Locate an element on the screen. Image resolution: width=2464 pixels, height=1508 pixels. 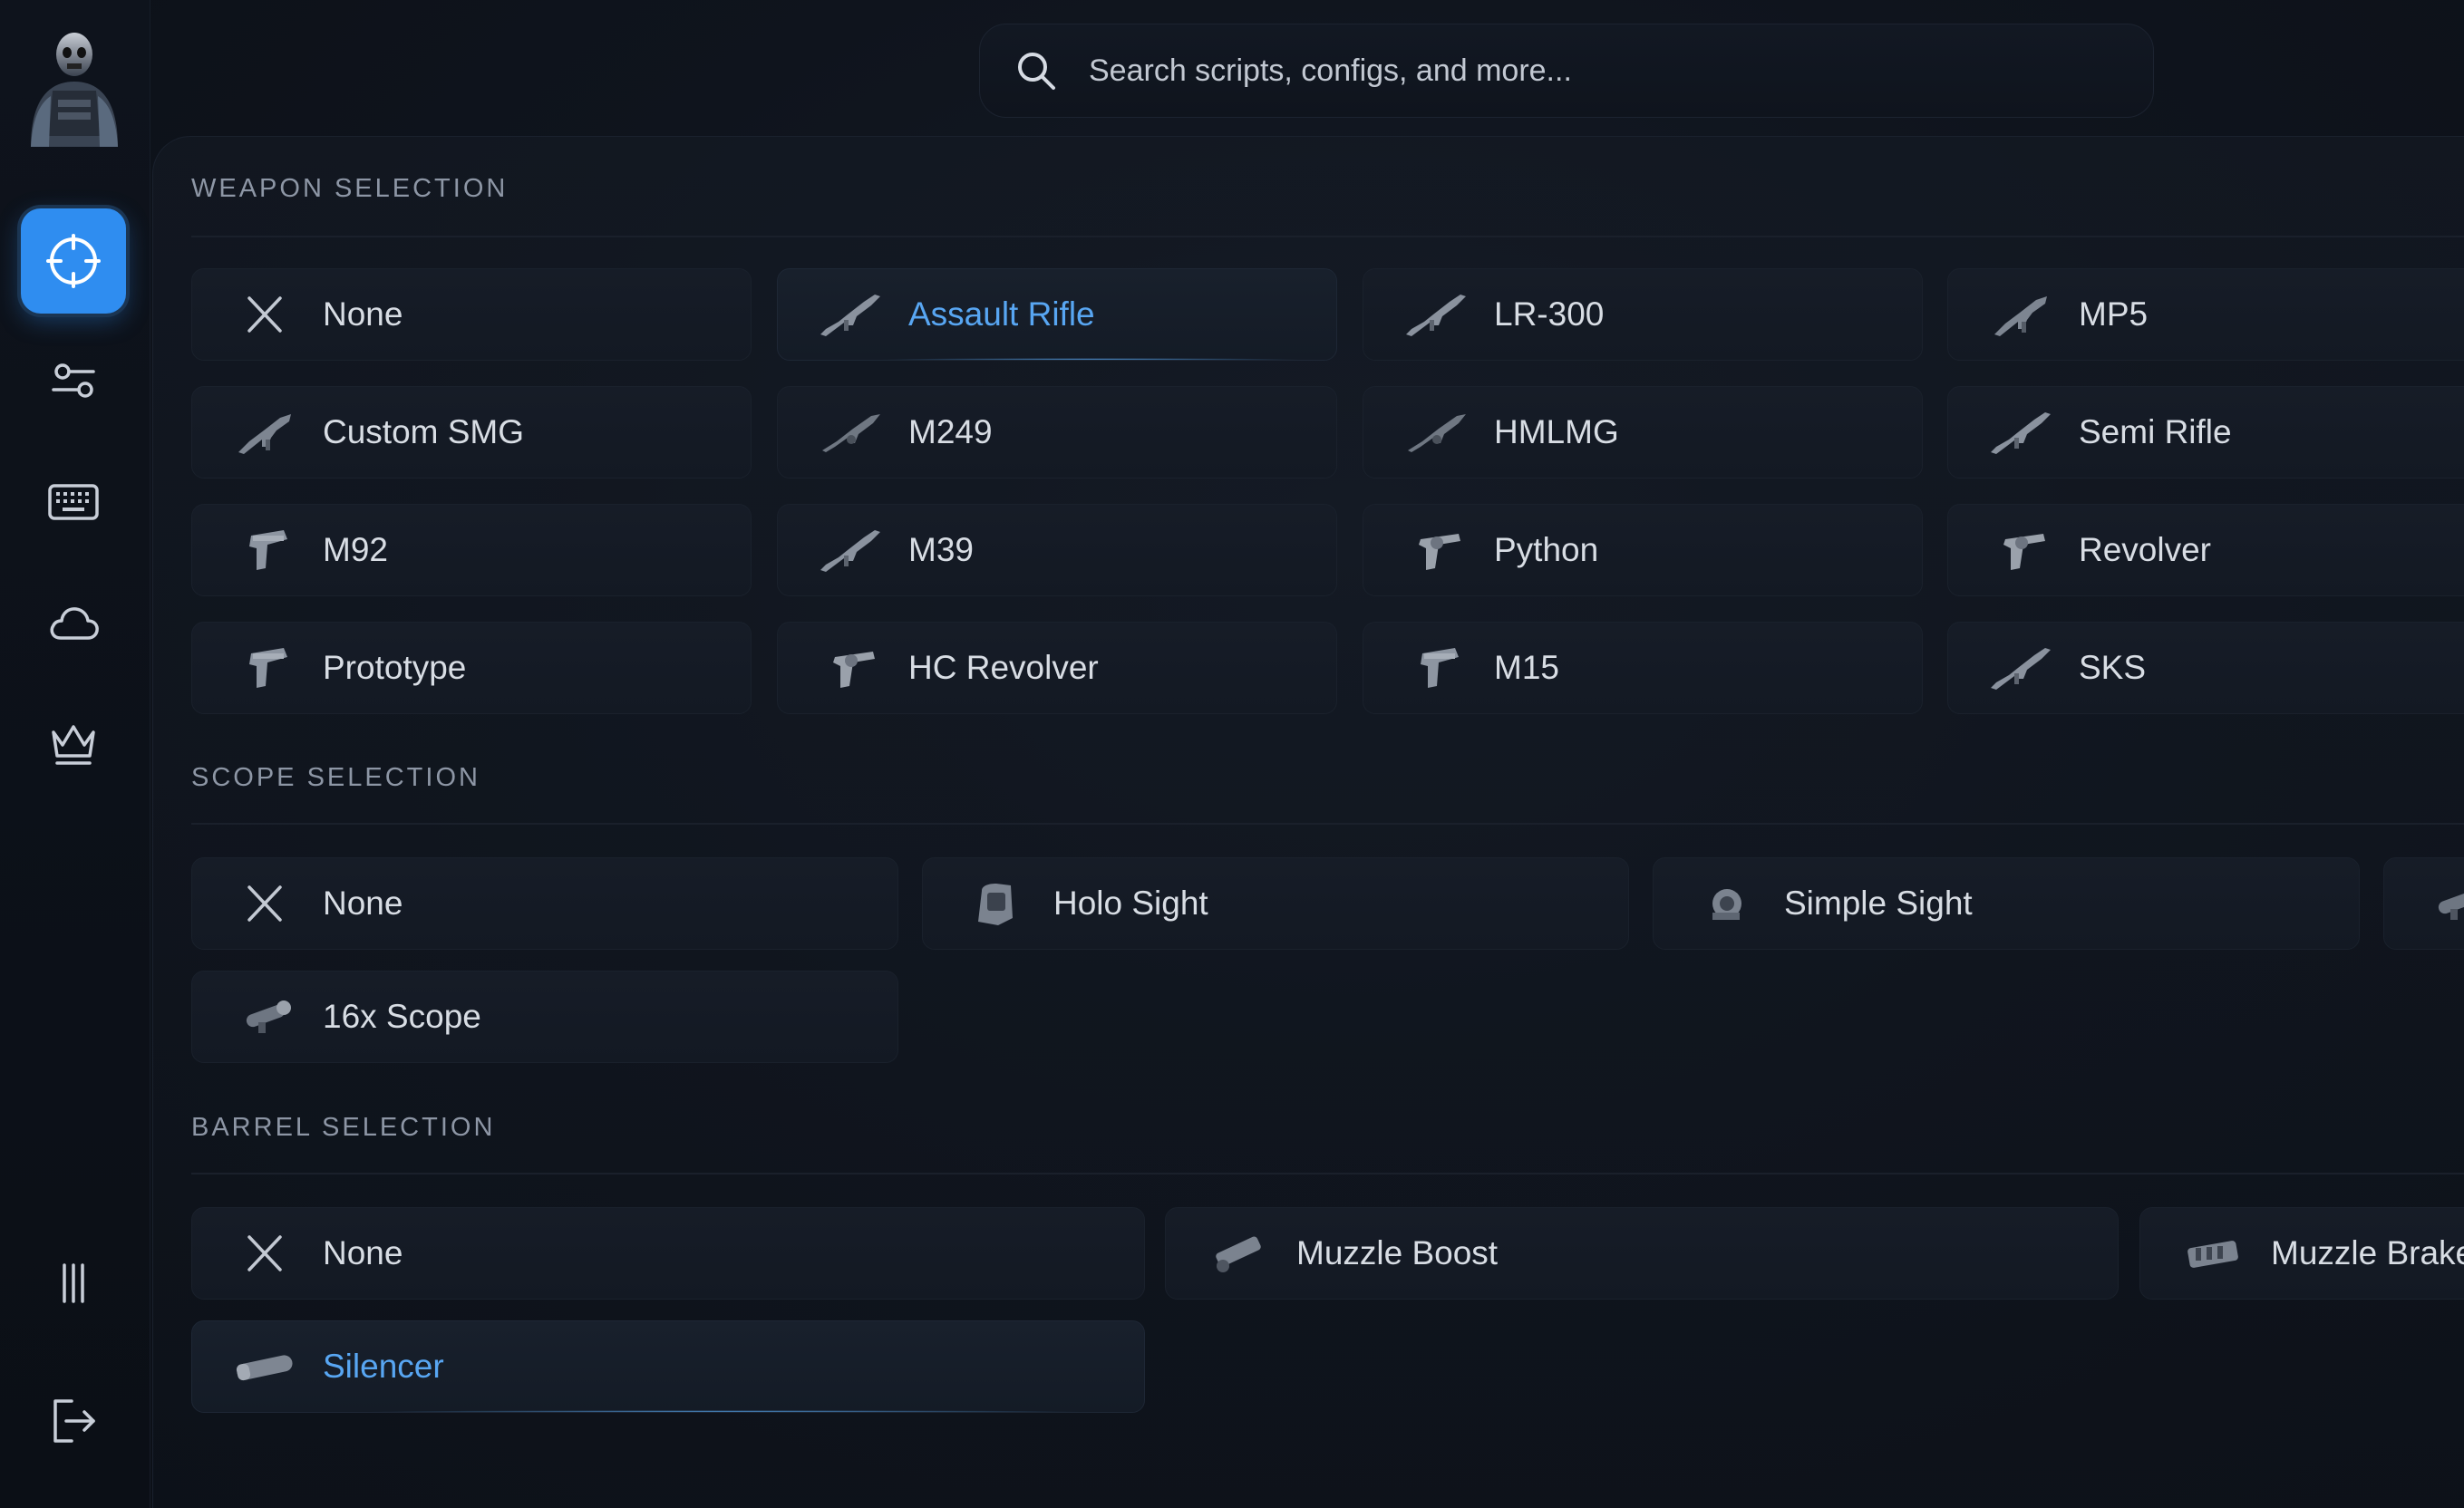
option-label: HC Revolver is located at coordinates (1003, 667).